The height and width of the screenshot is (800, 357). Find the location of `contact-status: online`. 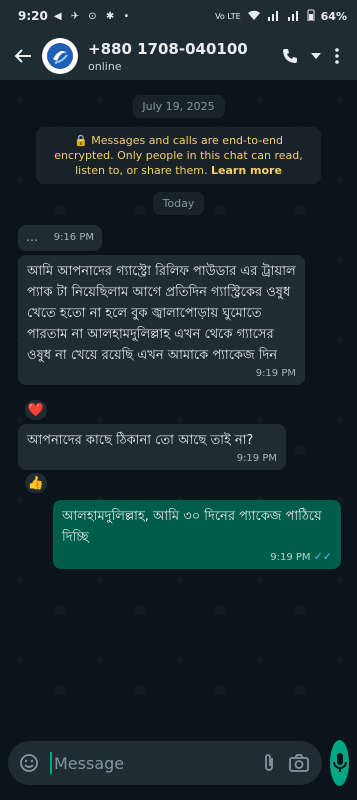

contact-status: online is located at coordinates (105, 66).